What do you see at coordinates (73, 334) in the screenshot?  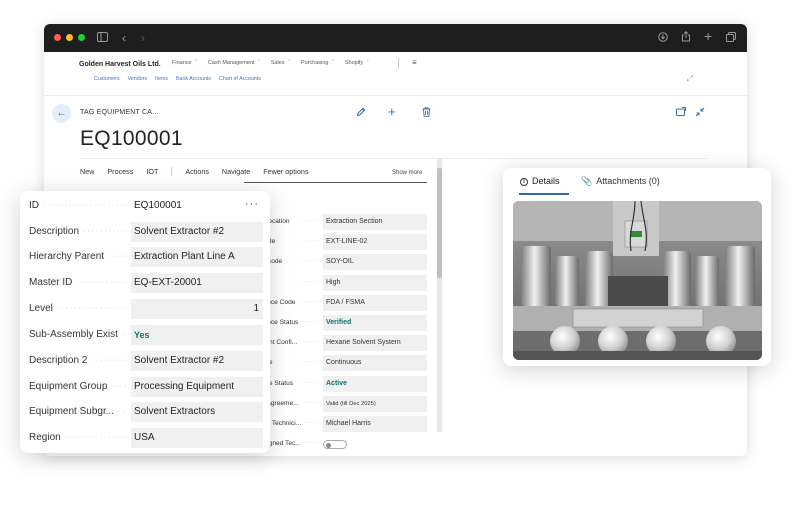 I see `field-label: Sub-Assembly Exist` at bounding box center [73, 334].